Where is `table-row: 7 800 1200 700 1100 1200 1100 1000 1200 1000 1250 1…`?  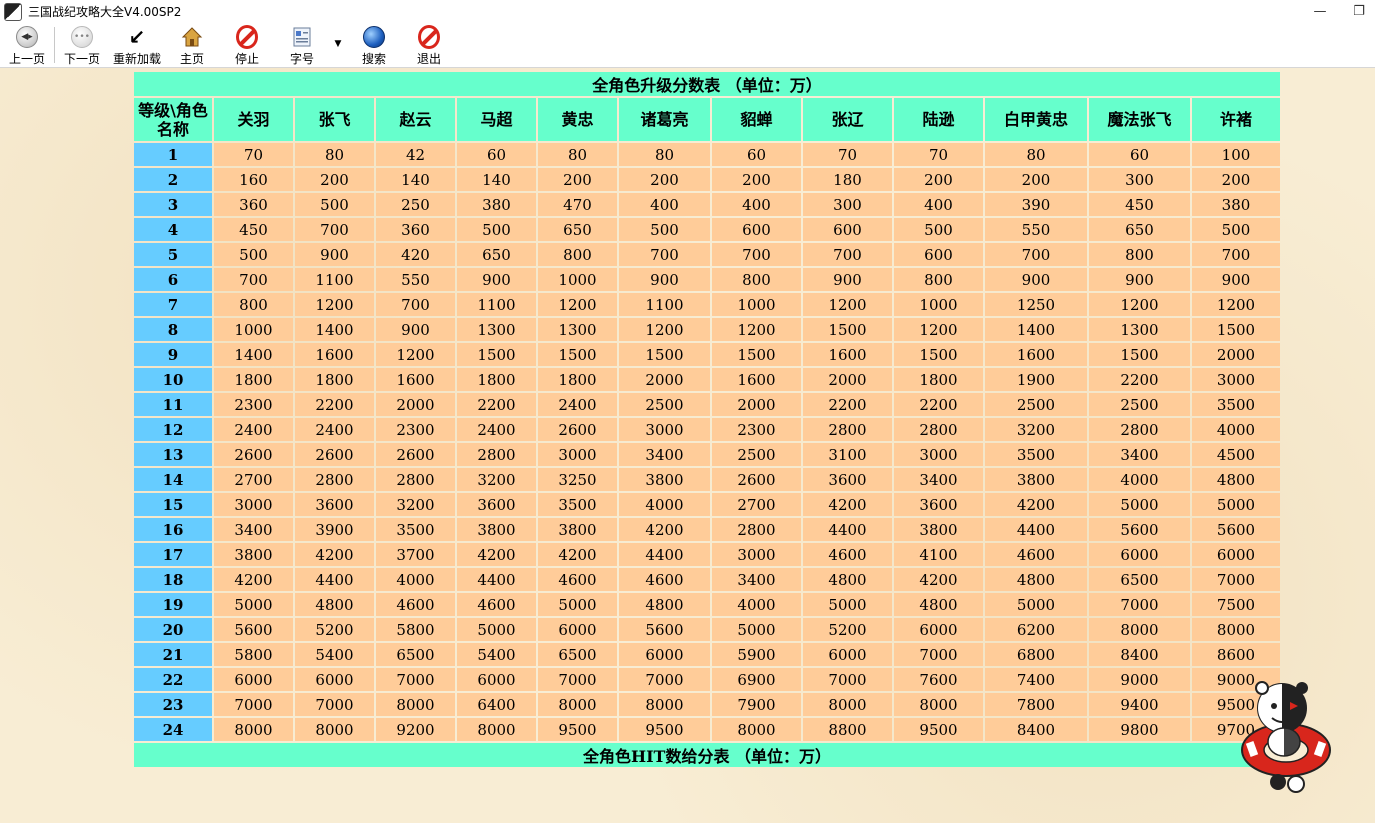 table-row: 7 800 1200 700 1100 1200 1100 1000 1200 1000 1250 1… is located at coordinates (707, 304).